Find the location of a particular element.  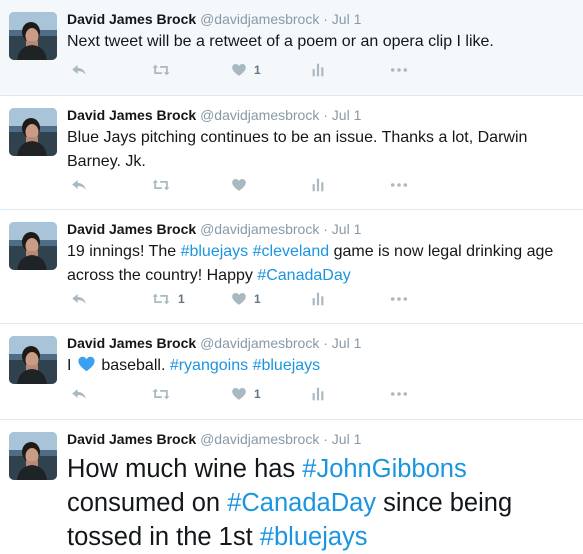

text-segment: baseball. is located at coordinates (133, 365).